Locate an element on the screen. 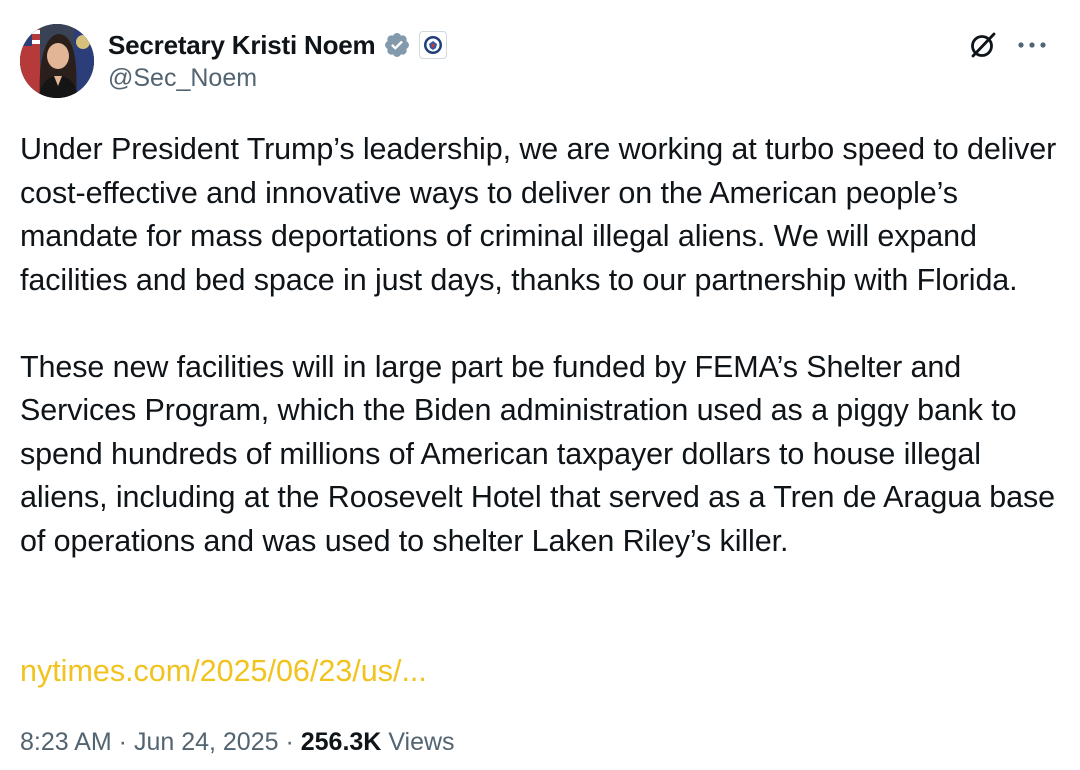 This screenshot has width=1080, height=770. author-handle: @Sec_Noem is located at coordinates (182, 78).